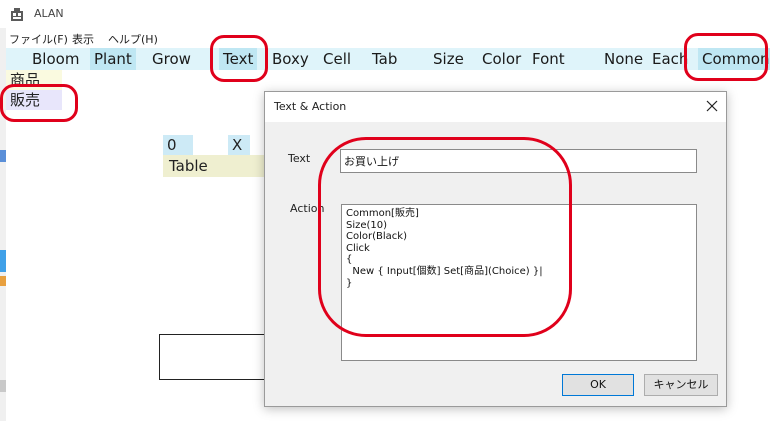  I want to click on app-icon, so click(17, 14).